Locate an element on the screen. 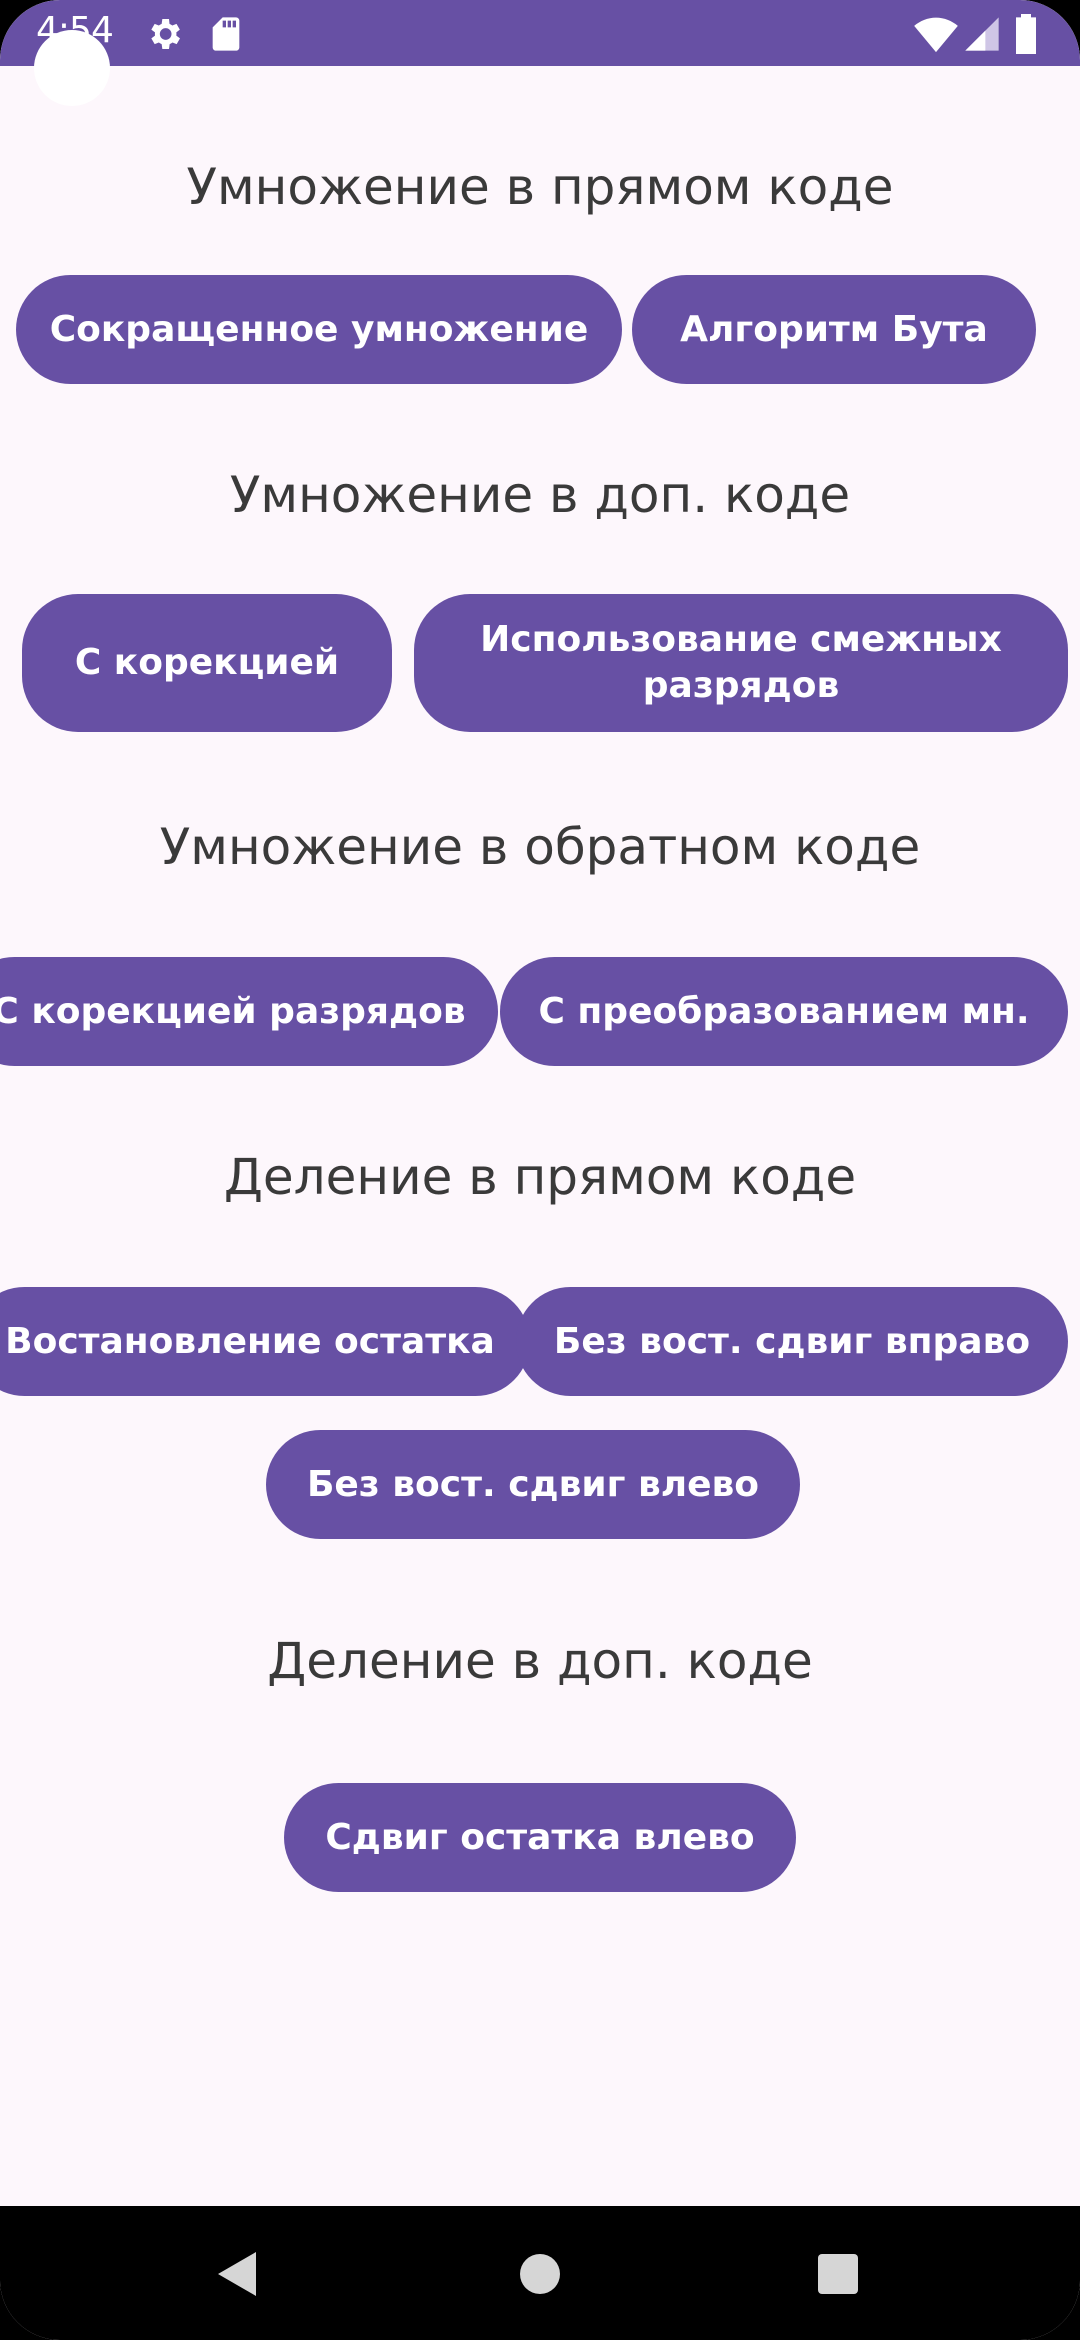 The width and height of the screenshot is (1080, 2340). status-bar: 4:54 is located at coordinates (540, 33).